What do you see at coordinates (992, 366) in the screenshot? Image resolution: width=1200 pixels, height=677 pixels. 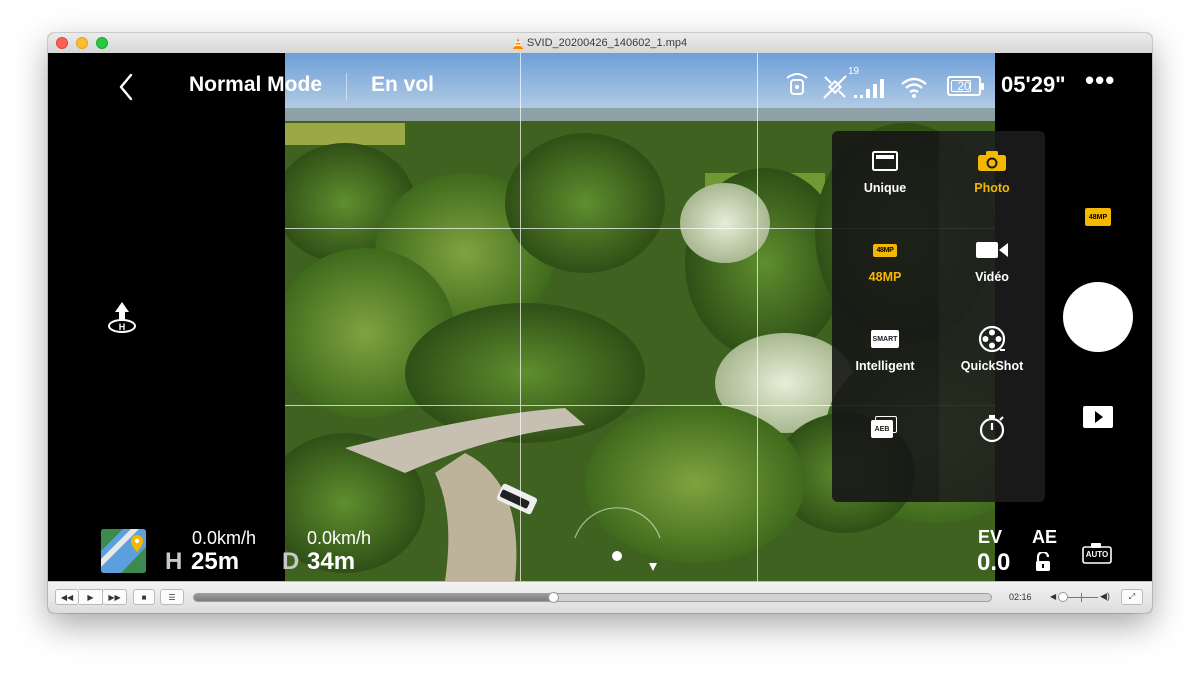 I see `menu-item-label: QuickShot` at bounding box center [992, 366].